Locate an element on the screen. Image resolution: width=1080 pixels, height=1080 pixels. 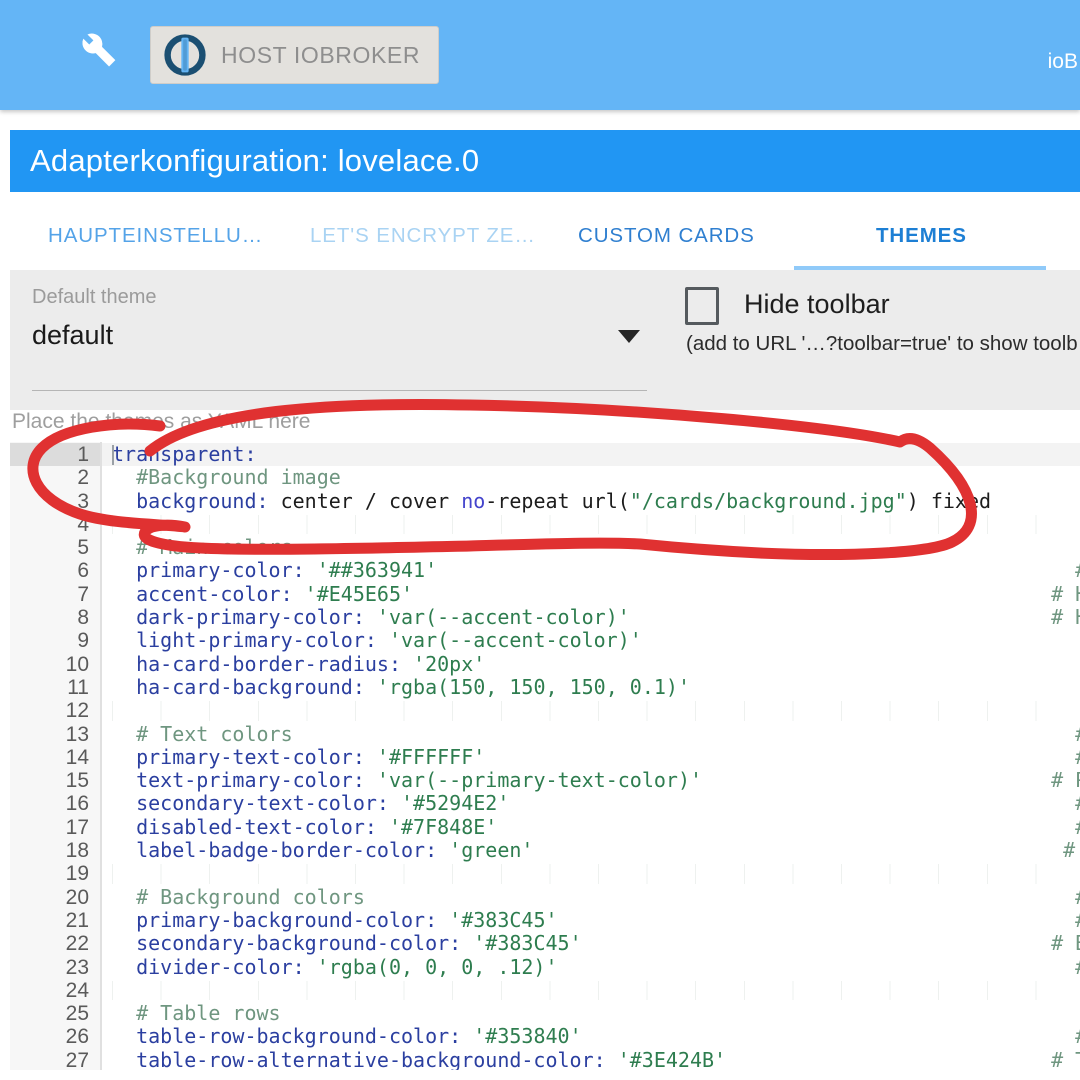
code-token: 'var(--accent-color)' is located at coordinates (497, 617).